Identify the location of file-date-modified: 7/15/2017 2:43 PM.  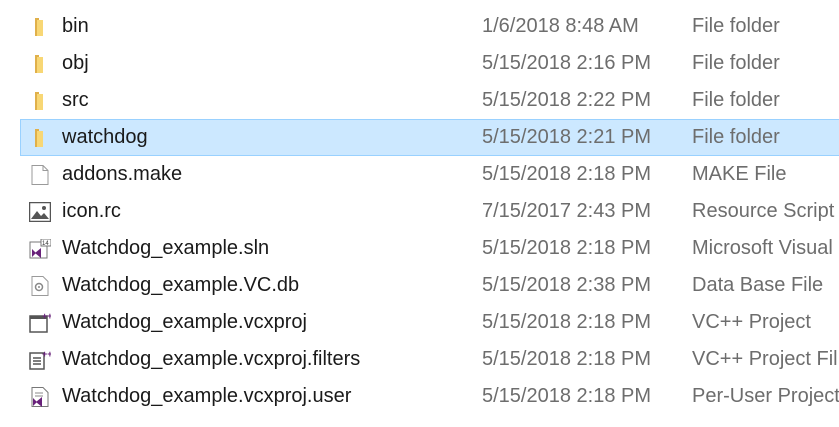
(567, 211).